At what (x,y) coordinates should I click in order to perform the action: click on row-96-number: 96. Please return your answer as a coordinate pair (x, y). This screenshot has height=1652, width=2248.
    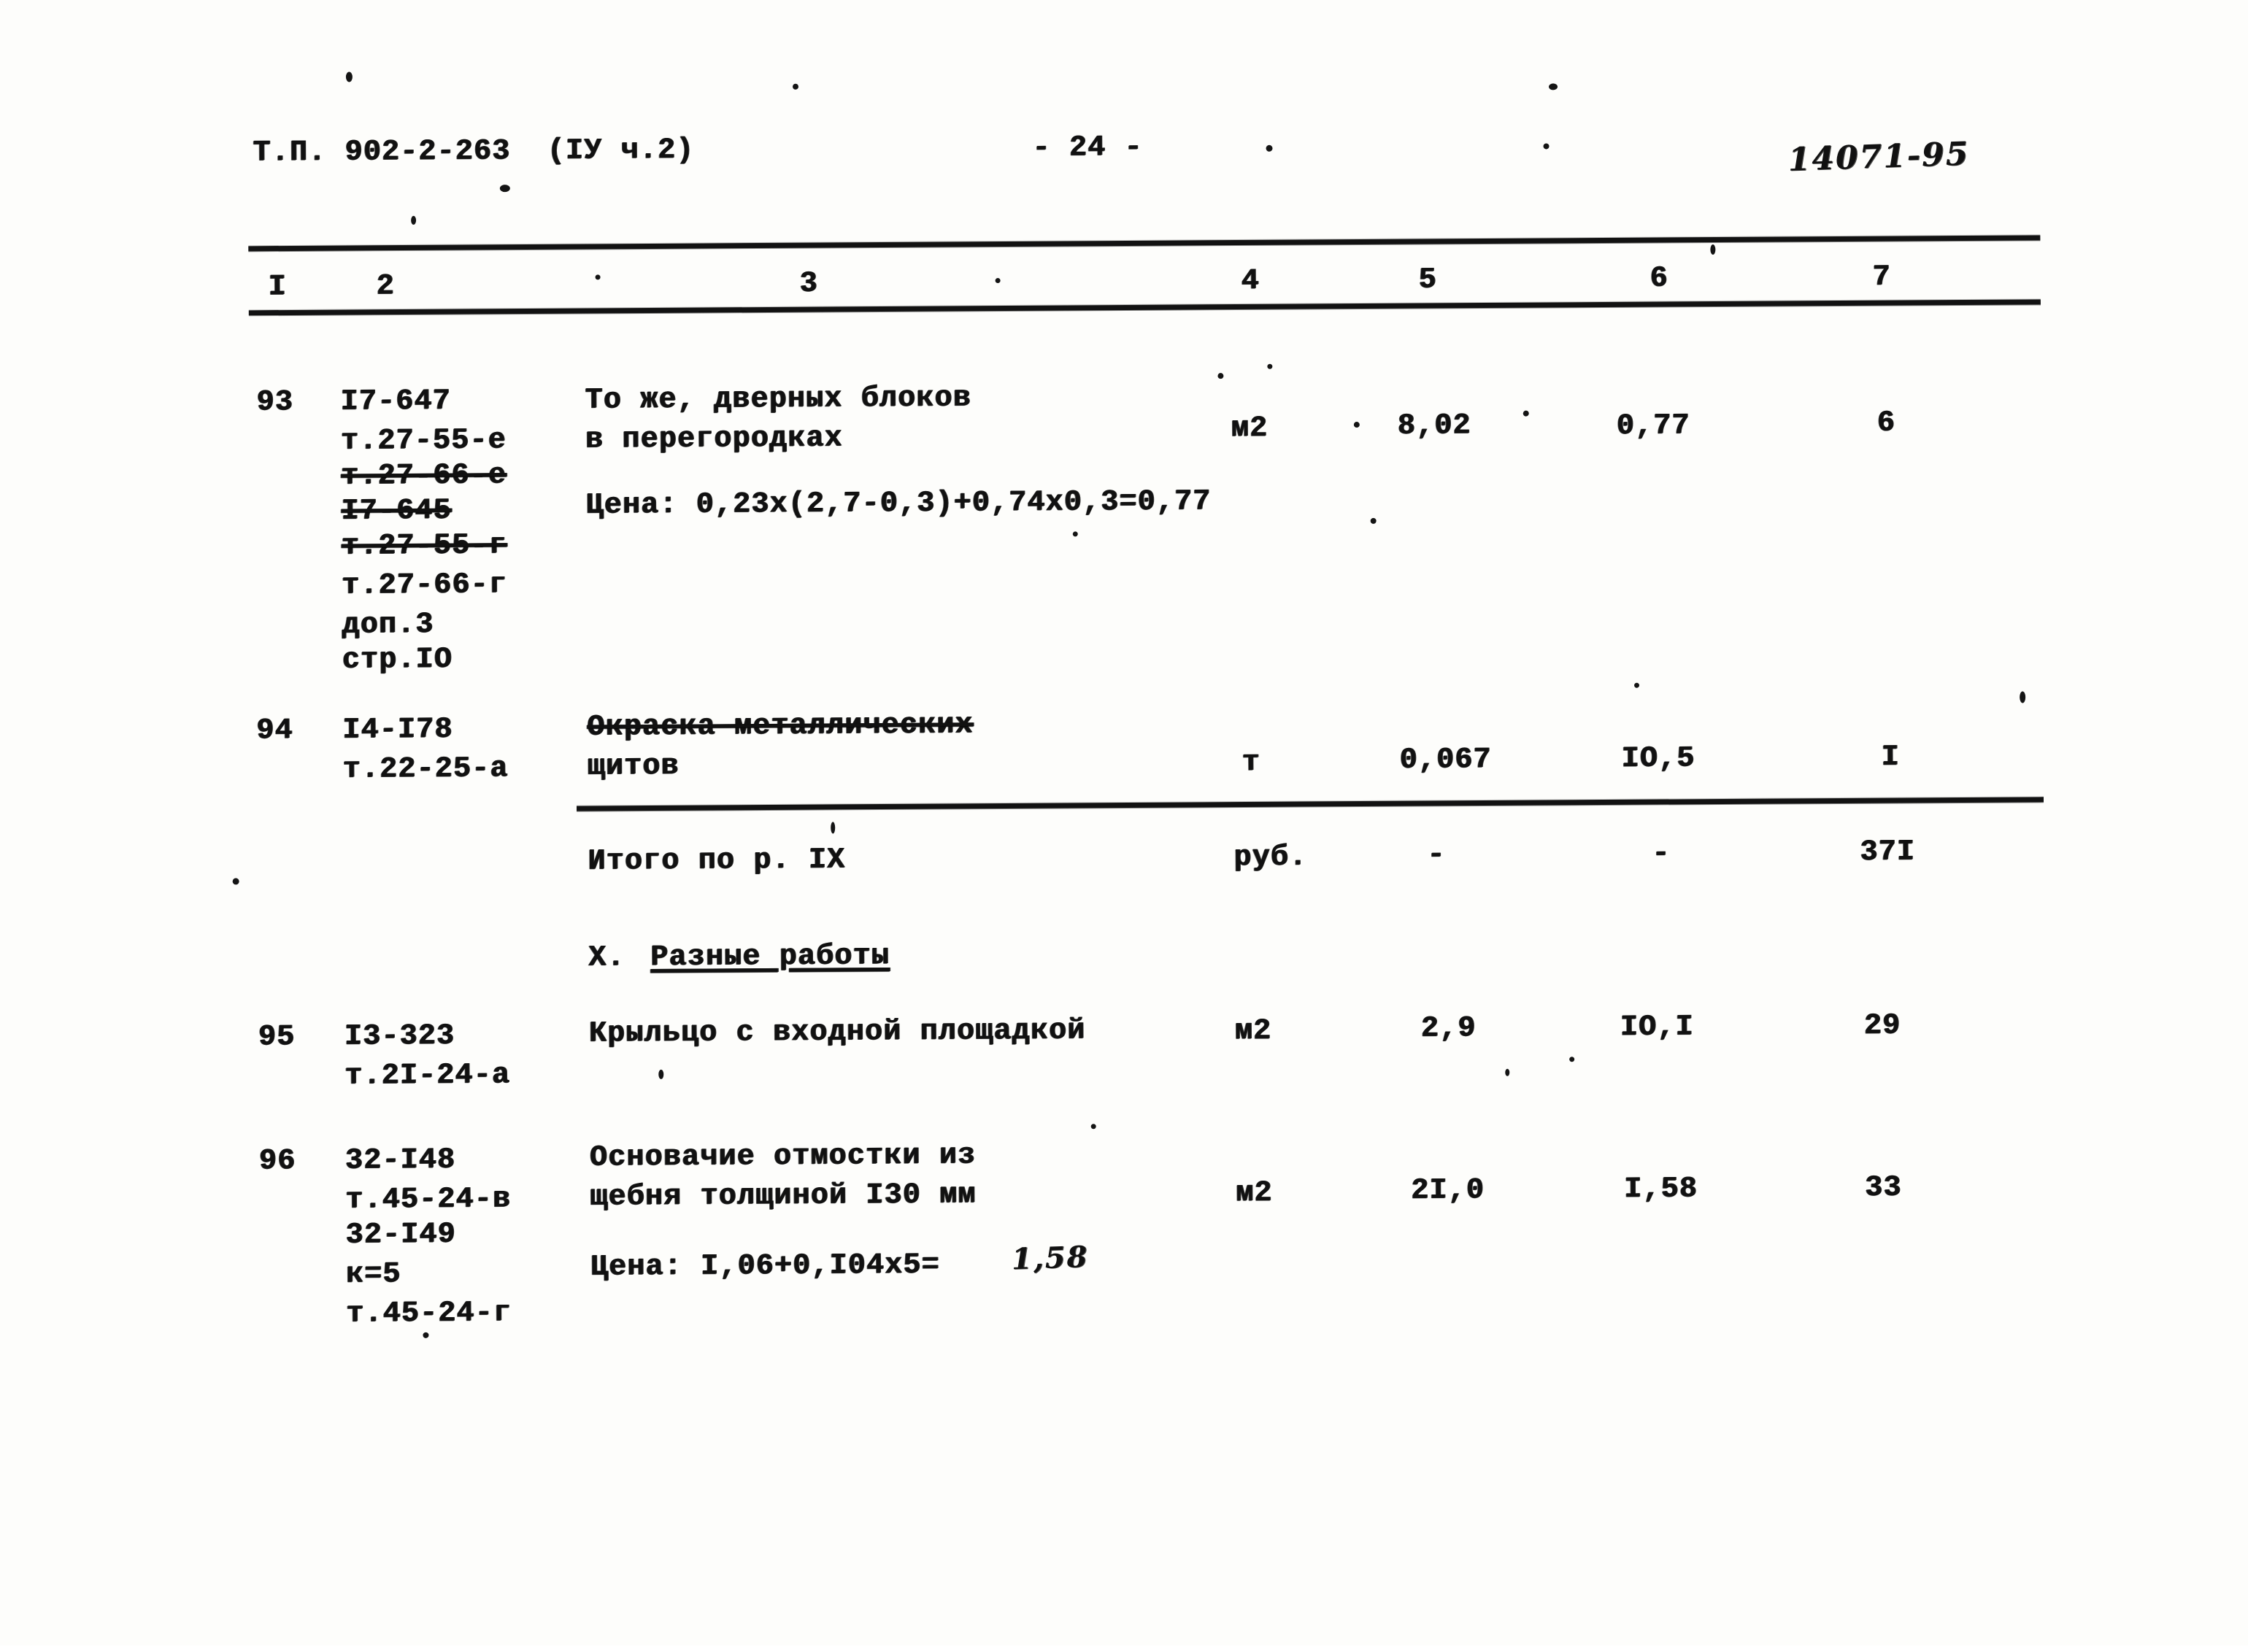
    Looking at the image, I should click on (277, 1161).